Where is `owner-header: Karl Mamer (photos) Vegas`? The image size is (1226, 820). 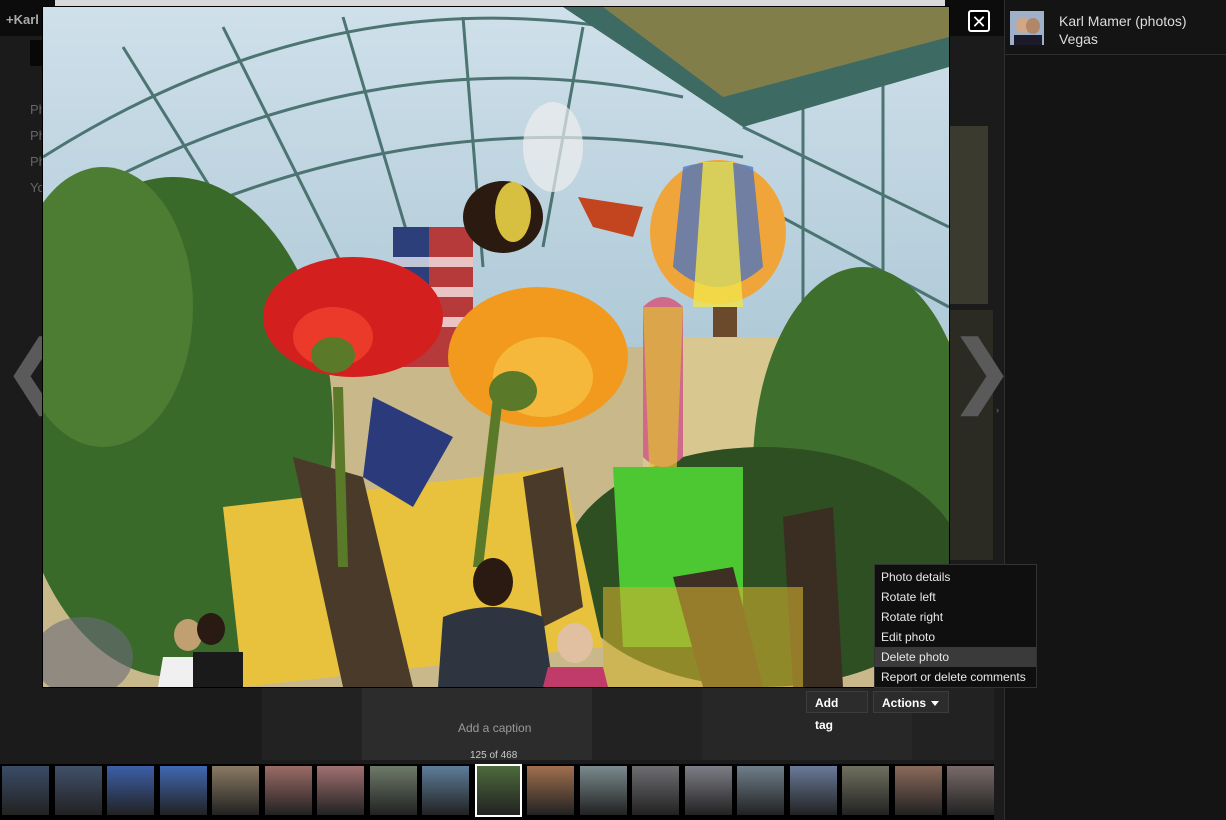 owner-header: Karl Mamer (photos) Vegas is located at coordinates (1115, 27).